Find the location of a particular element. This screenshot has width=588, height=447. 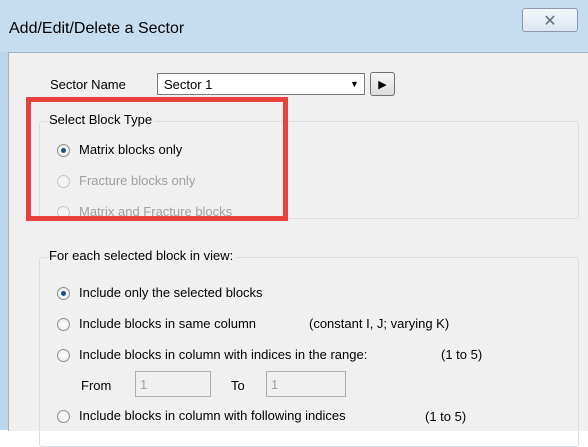

selection-scope-legend: For each selected block in view: is located at coordinates (141, 255).